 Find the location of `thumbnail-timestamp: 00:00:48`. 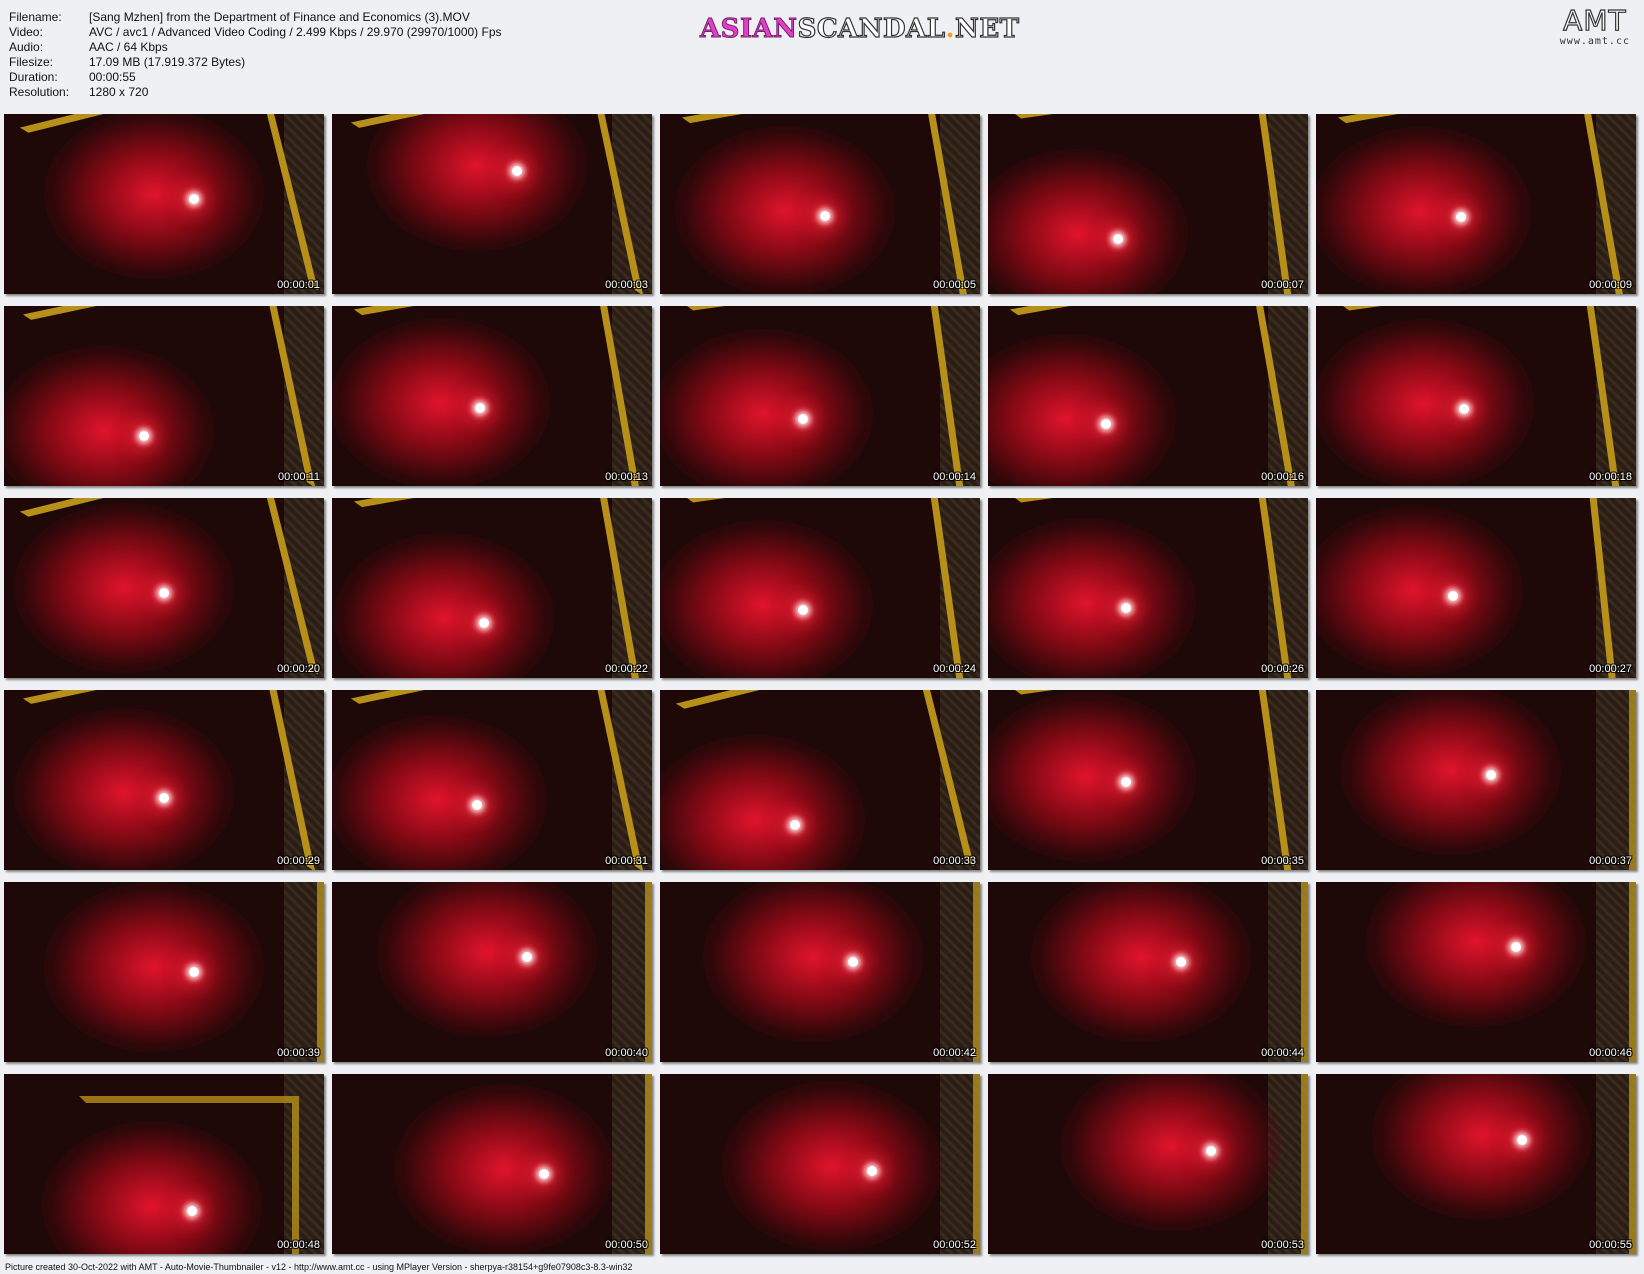

thumbnail-timestamp: 00:00:48 is located at coordinates (298, 1245).